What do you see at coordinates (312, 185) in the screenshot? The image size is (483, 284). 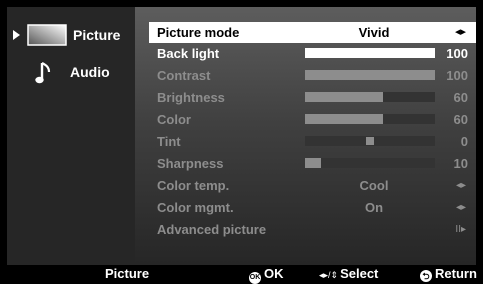 I see `menu-row-color-temp: Color temp. Cool ◂▸` at bounding box center [312, 185].